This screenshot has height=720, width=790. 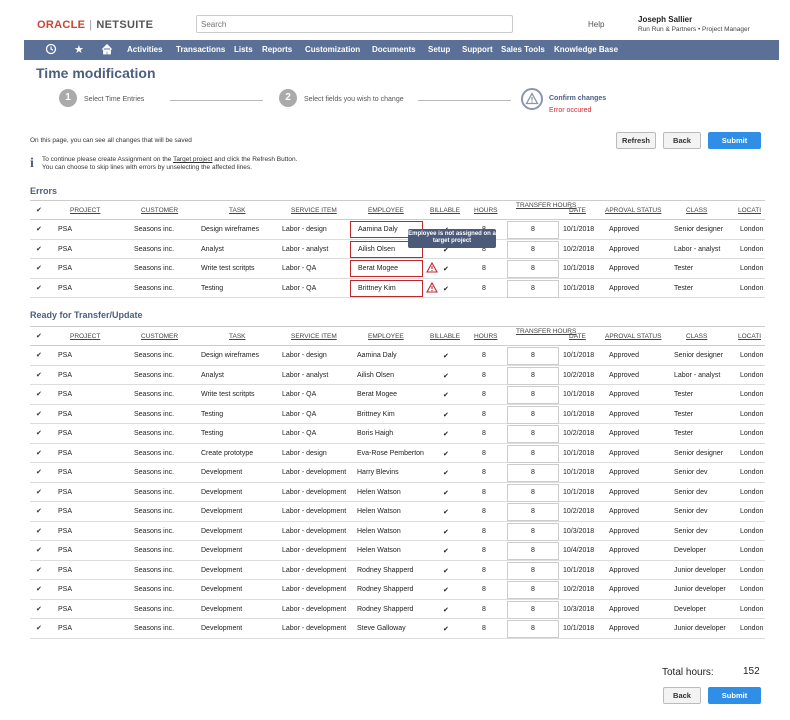 What do you see at coordinates (682, 140) in the screenshot?
I see `back-button-top: Back` at bounding box center [682, 140].